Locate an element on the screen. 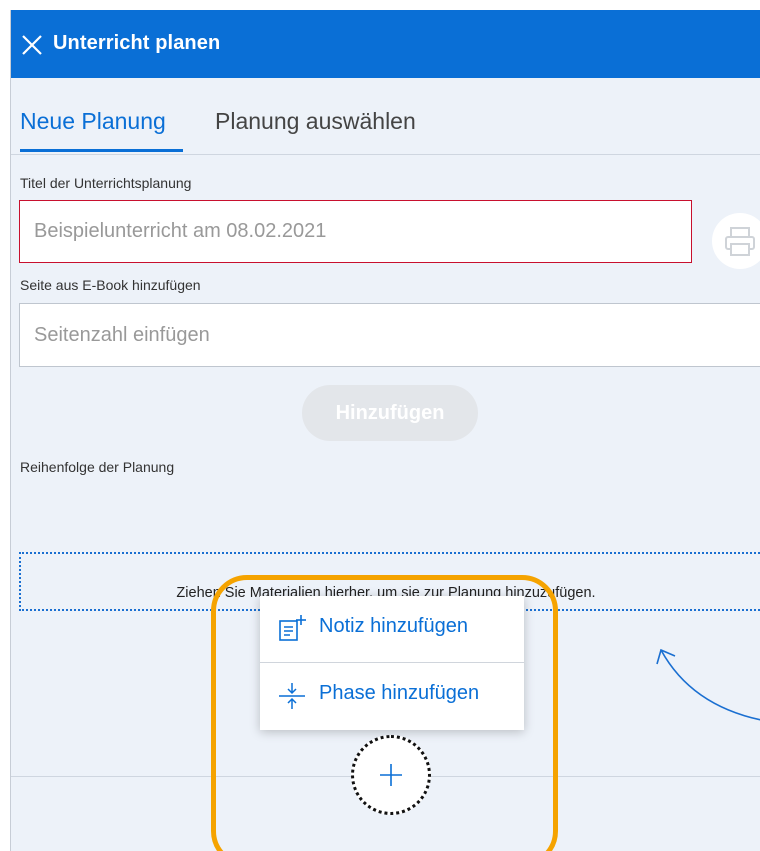  panel-title: Unterricht planen is located at coordinates (137, 43).